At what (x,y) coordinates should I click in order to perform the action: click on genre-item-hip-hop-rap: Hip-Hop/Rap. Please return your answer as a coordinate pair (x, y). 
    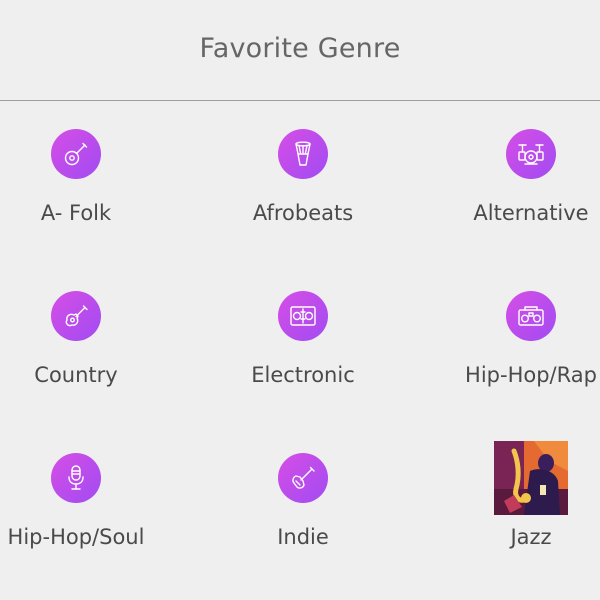
    Looking at the image, I should click on (515, 361).